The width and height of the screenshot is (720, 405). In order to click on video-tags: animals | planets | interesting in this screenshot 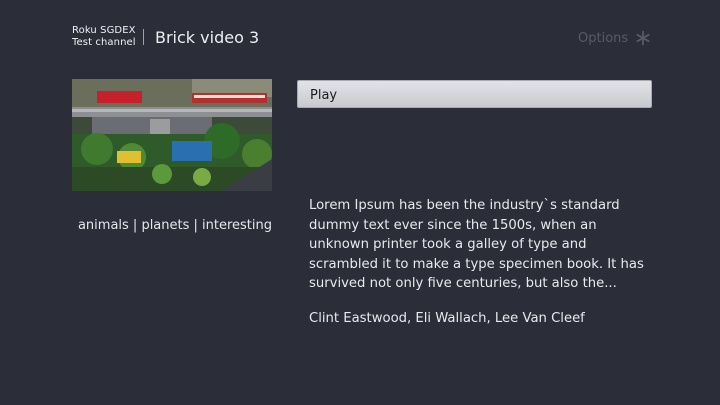, I will do `click(175, 225)`.